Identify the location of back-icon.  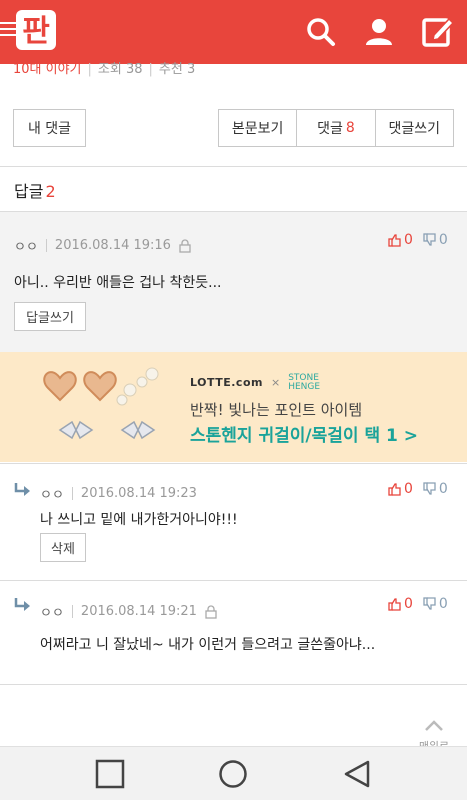
(357, 774).